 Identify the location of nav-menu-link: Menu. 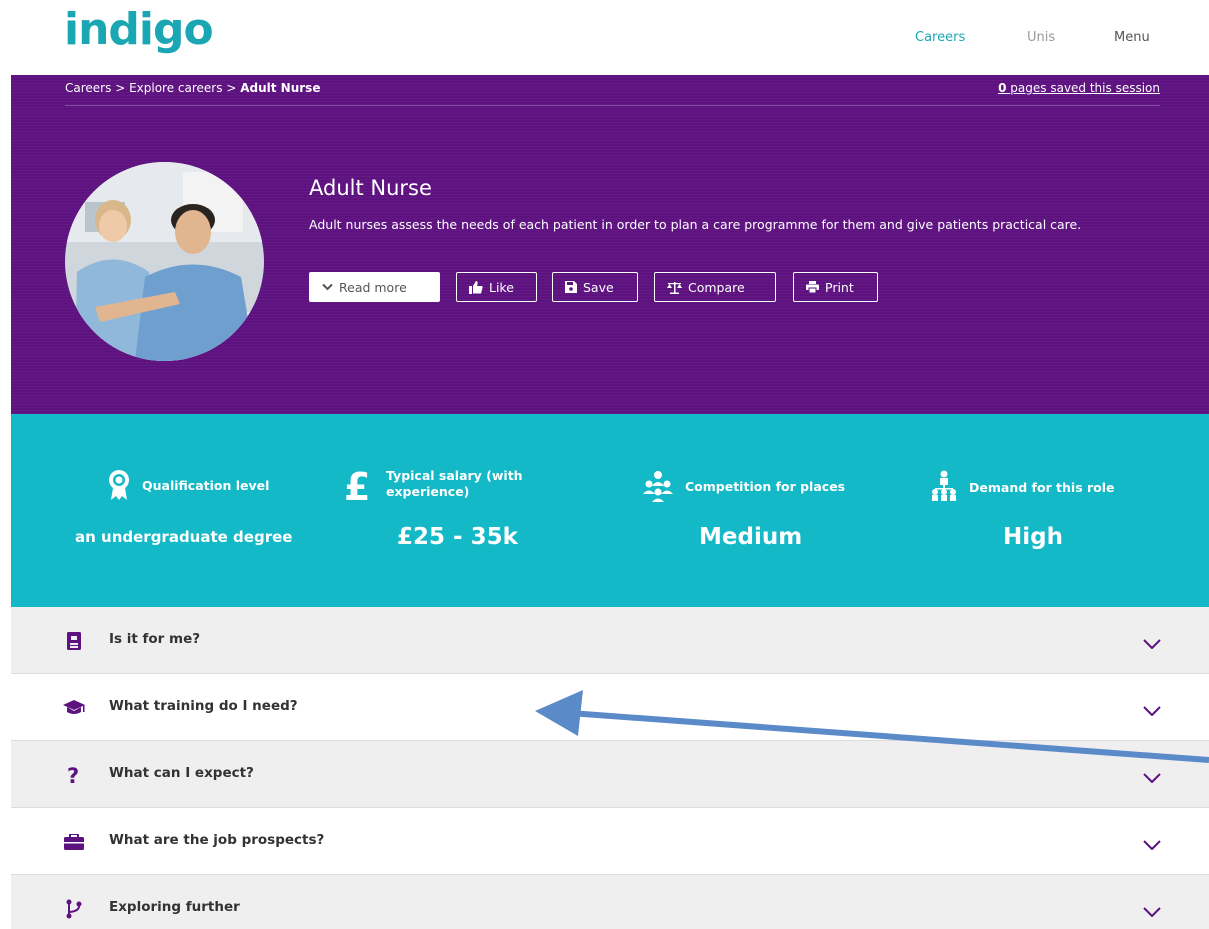
(1132, 37).